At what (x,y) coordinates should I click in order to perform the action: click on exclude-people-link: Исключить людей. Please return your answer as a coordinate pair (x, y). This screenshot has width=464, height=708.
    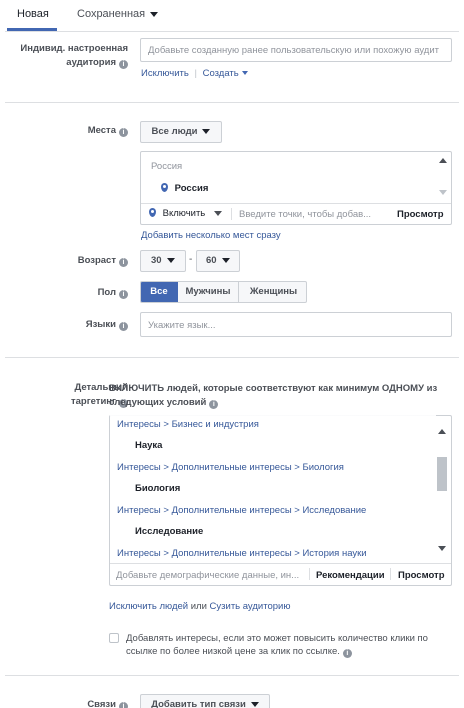
    Looking at the image, I should click on (148, 606).